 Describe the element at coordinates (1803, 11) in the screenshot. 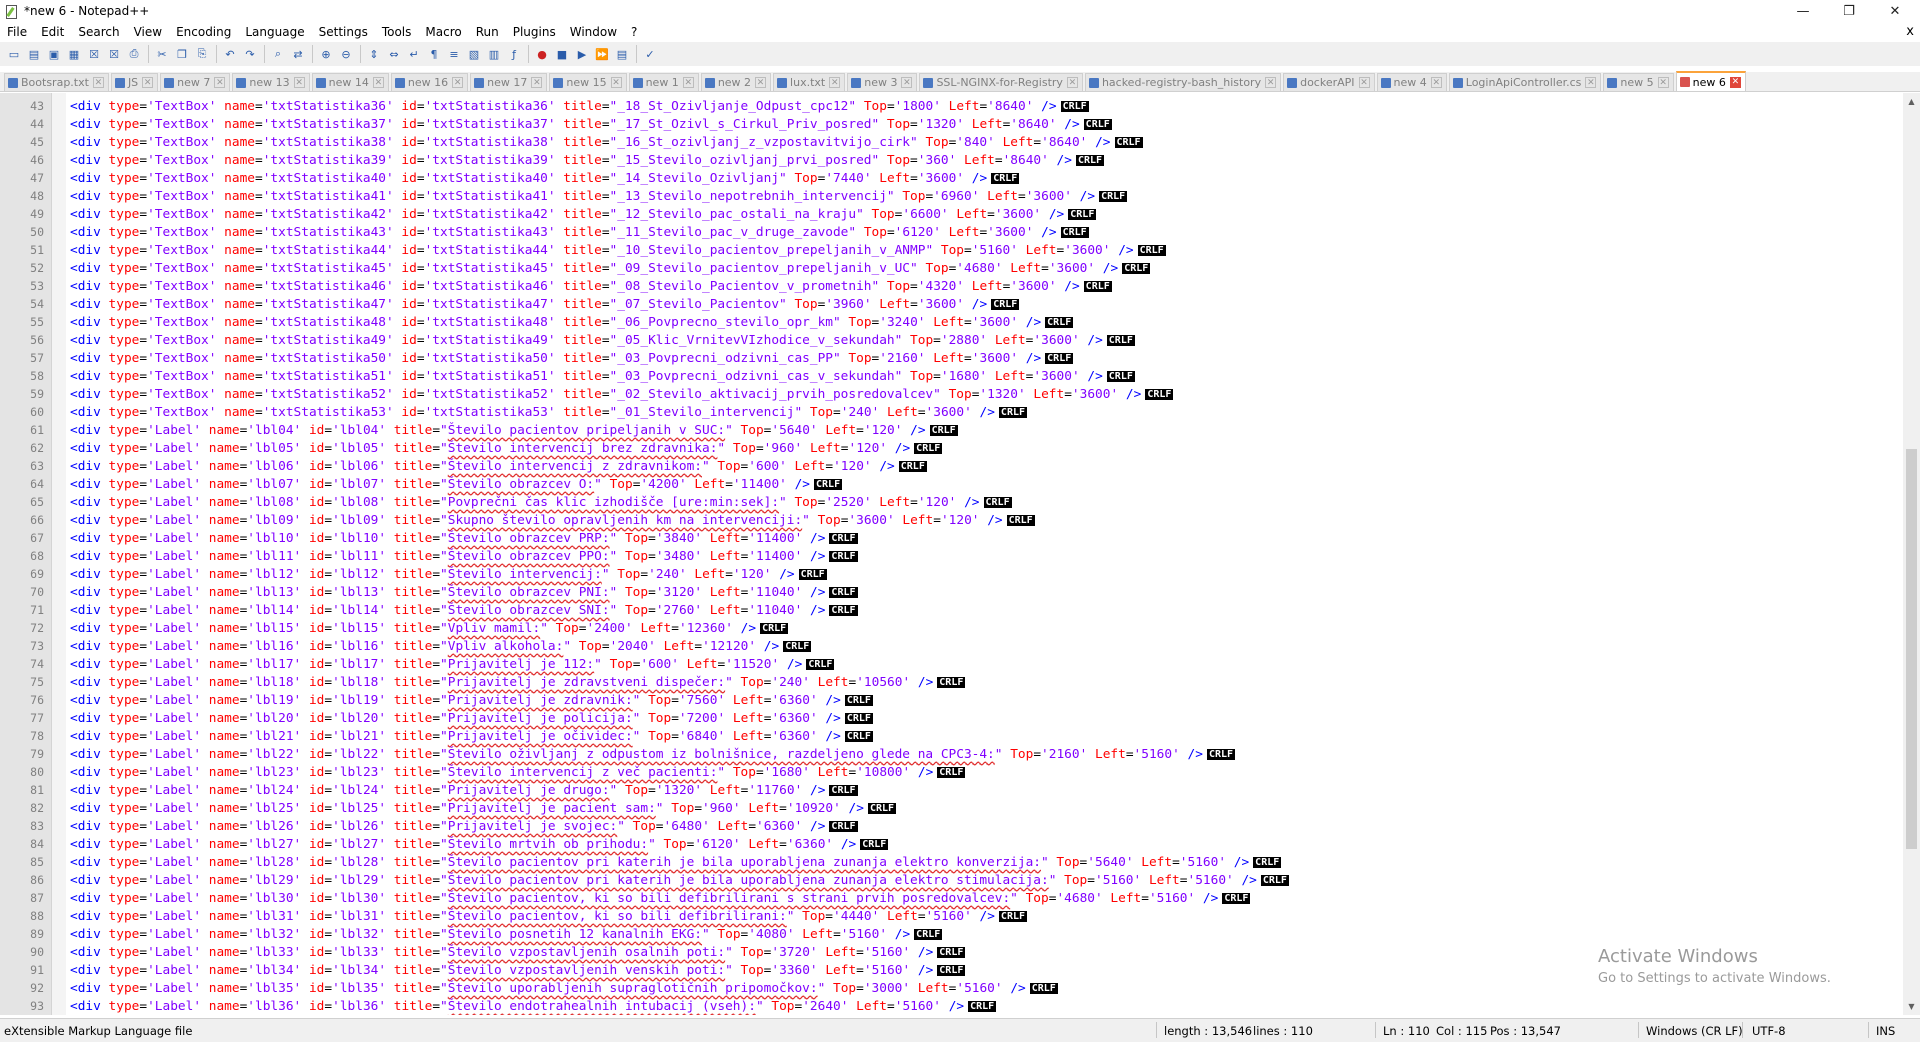

I see `minimize-icon: —` at that location.